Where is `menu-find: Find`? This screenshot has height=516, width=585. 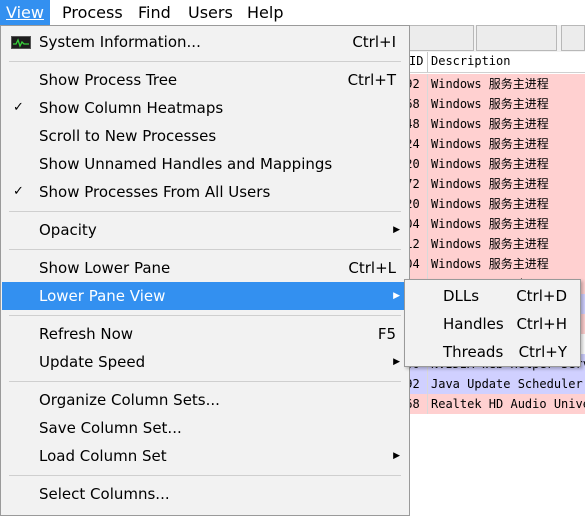
menu-find: Find is located at coordinates (155, 12).